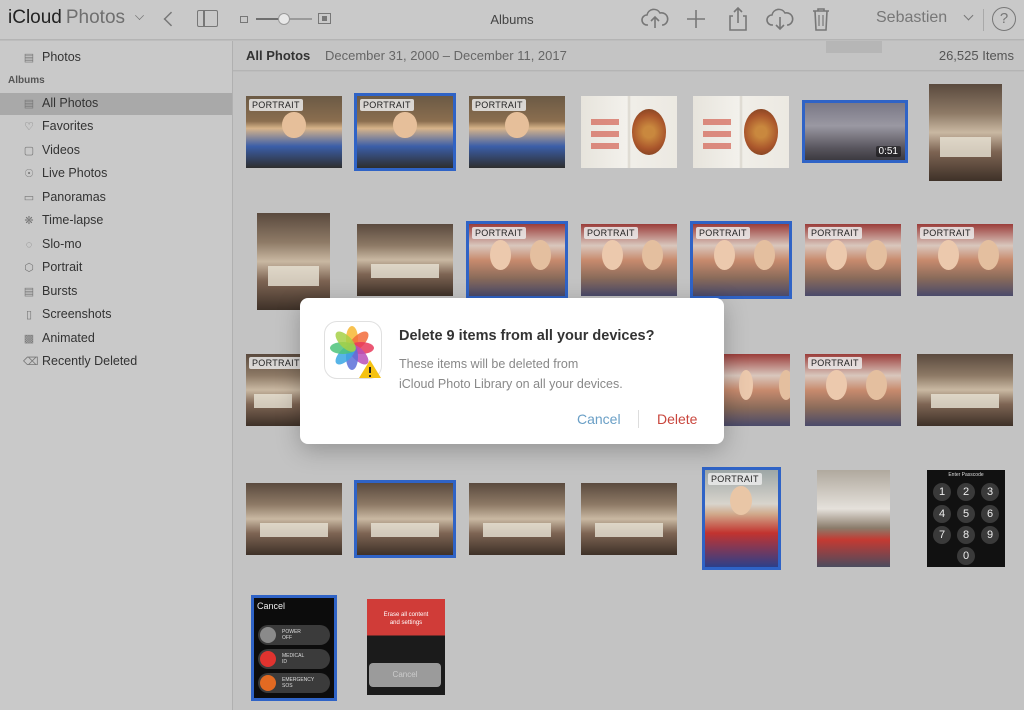 The width and height of the screenshot is (1024, 710). What do you see at coordinates (70, 103) in the screenshot?
I see `sidebar-item-label: All Photos` at bounding box center [70, 103].